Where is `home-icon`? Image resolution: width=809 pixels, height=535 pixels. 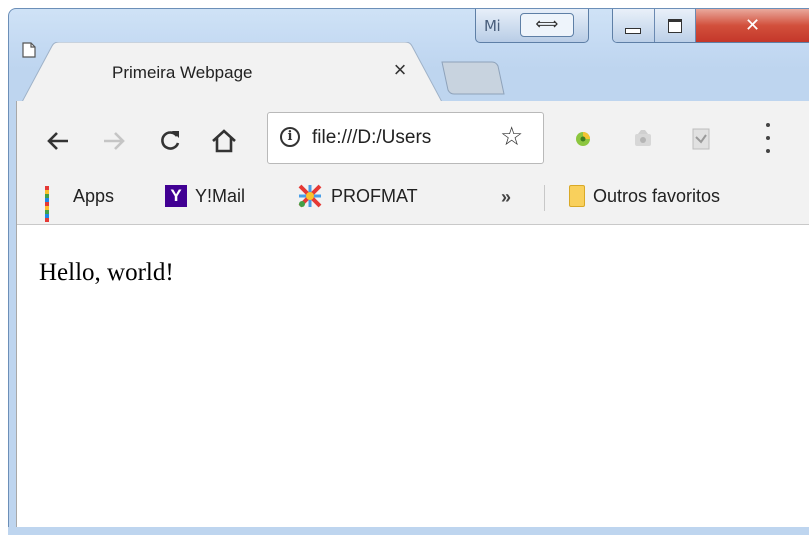 home-icon is located at coordinates (224, 141).